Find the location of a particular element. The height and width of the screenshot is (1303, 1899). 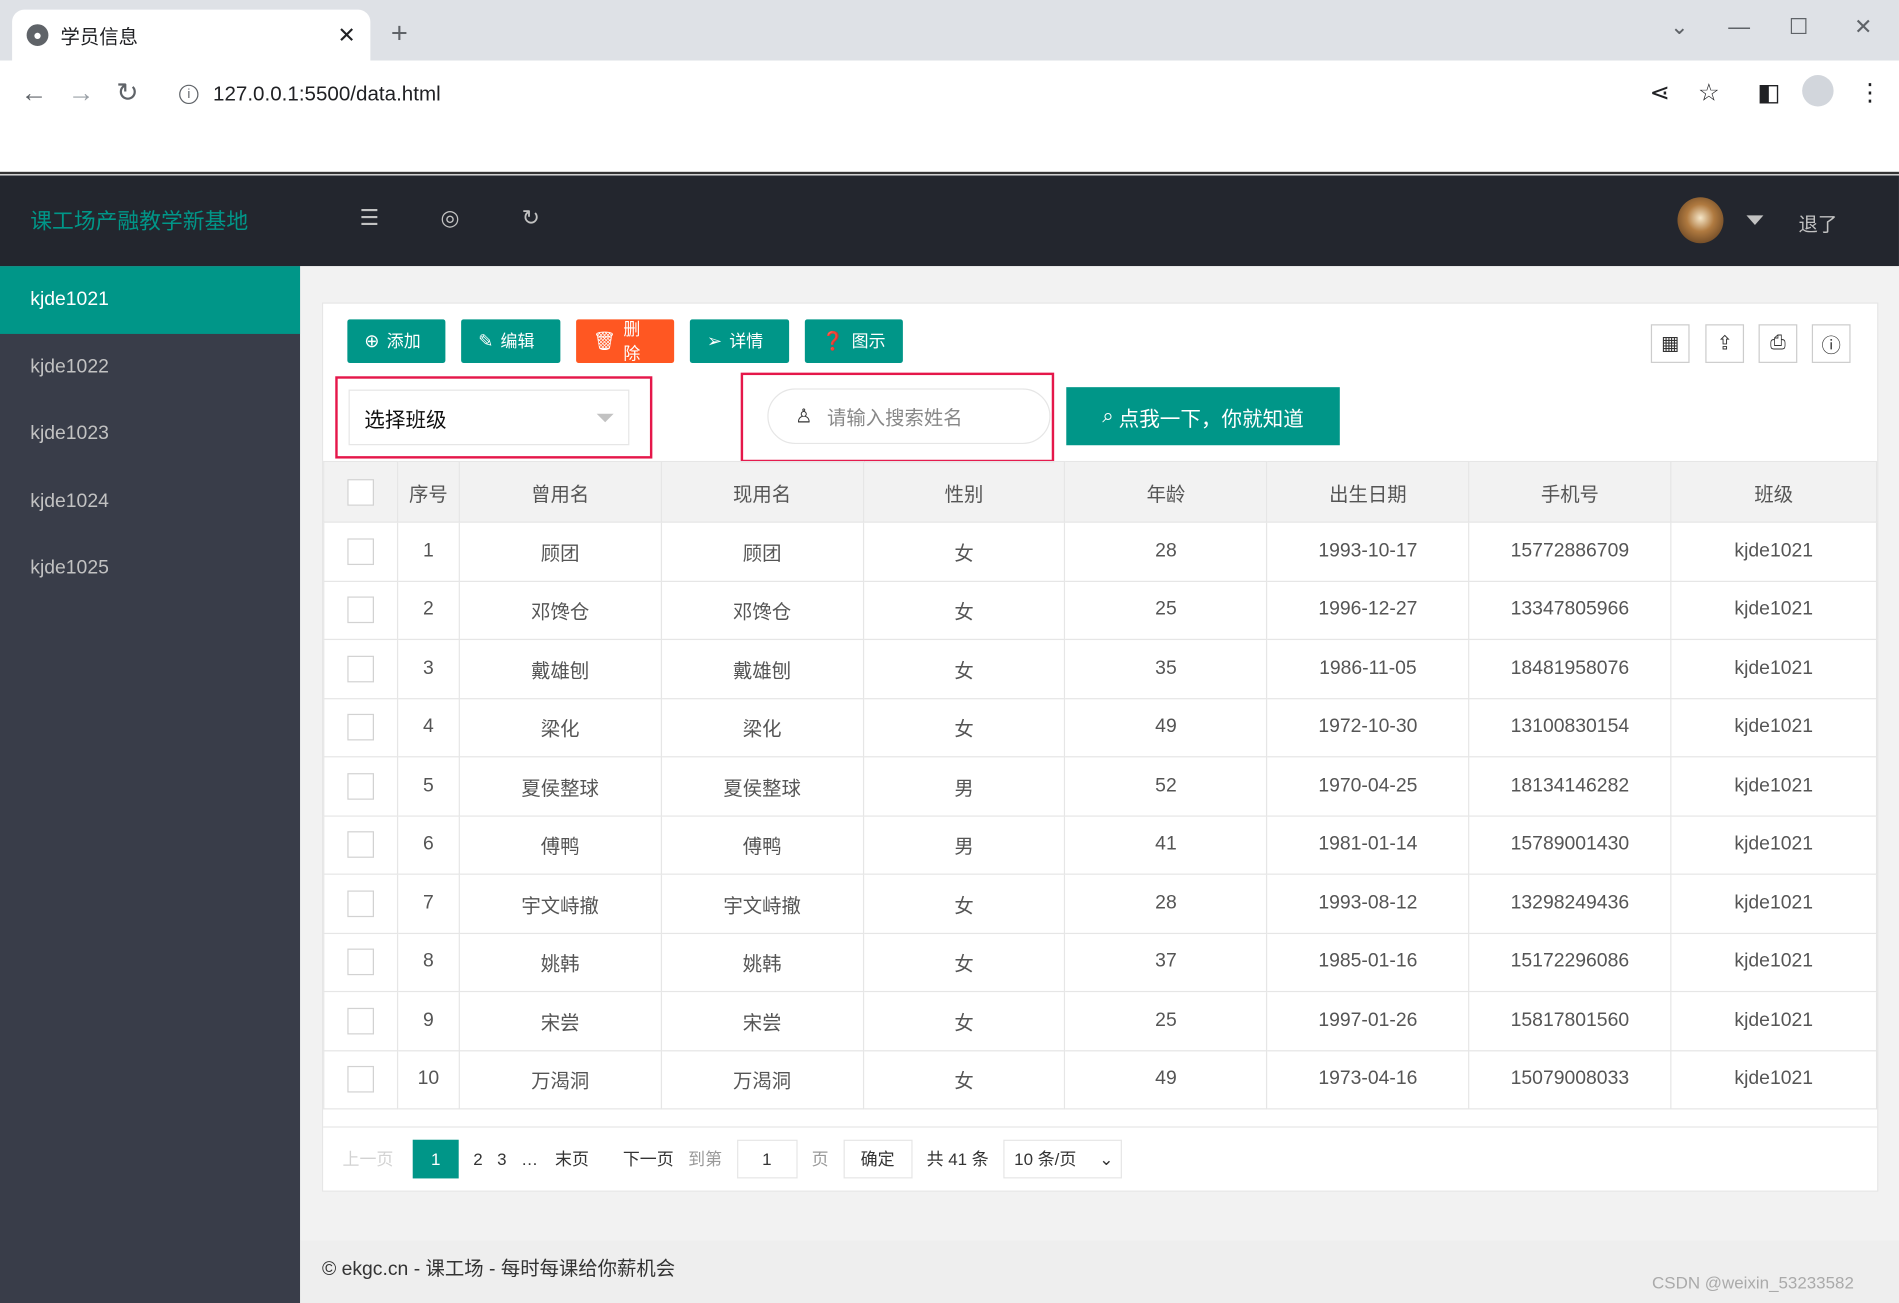

table-cell: 1993-08-12 is located at coordinates (1368, 903).